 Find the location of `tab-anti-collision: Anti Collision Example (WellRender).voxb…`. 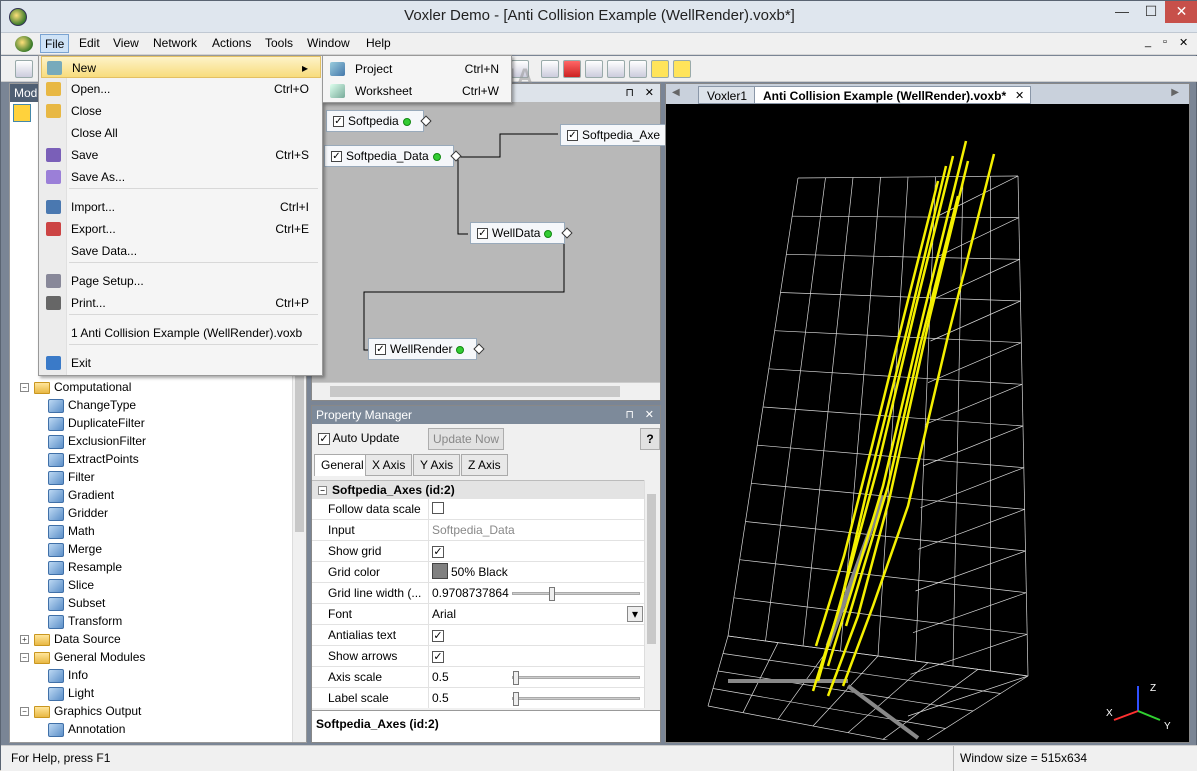

tab-anti-collision: Anti Collision Example (WellRender).voxb… is located at coordinates (893, 95).